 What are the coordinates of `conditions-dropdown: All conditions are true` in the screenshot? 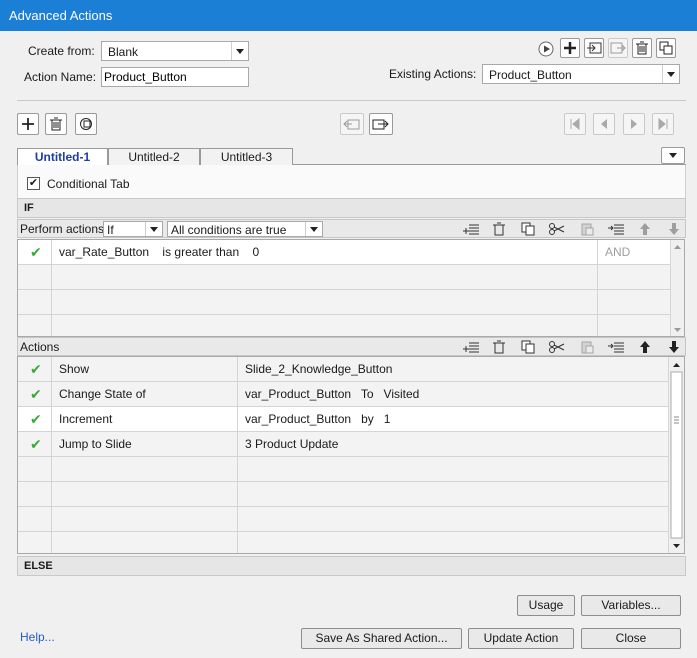 It's located at (245, 229).